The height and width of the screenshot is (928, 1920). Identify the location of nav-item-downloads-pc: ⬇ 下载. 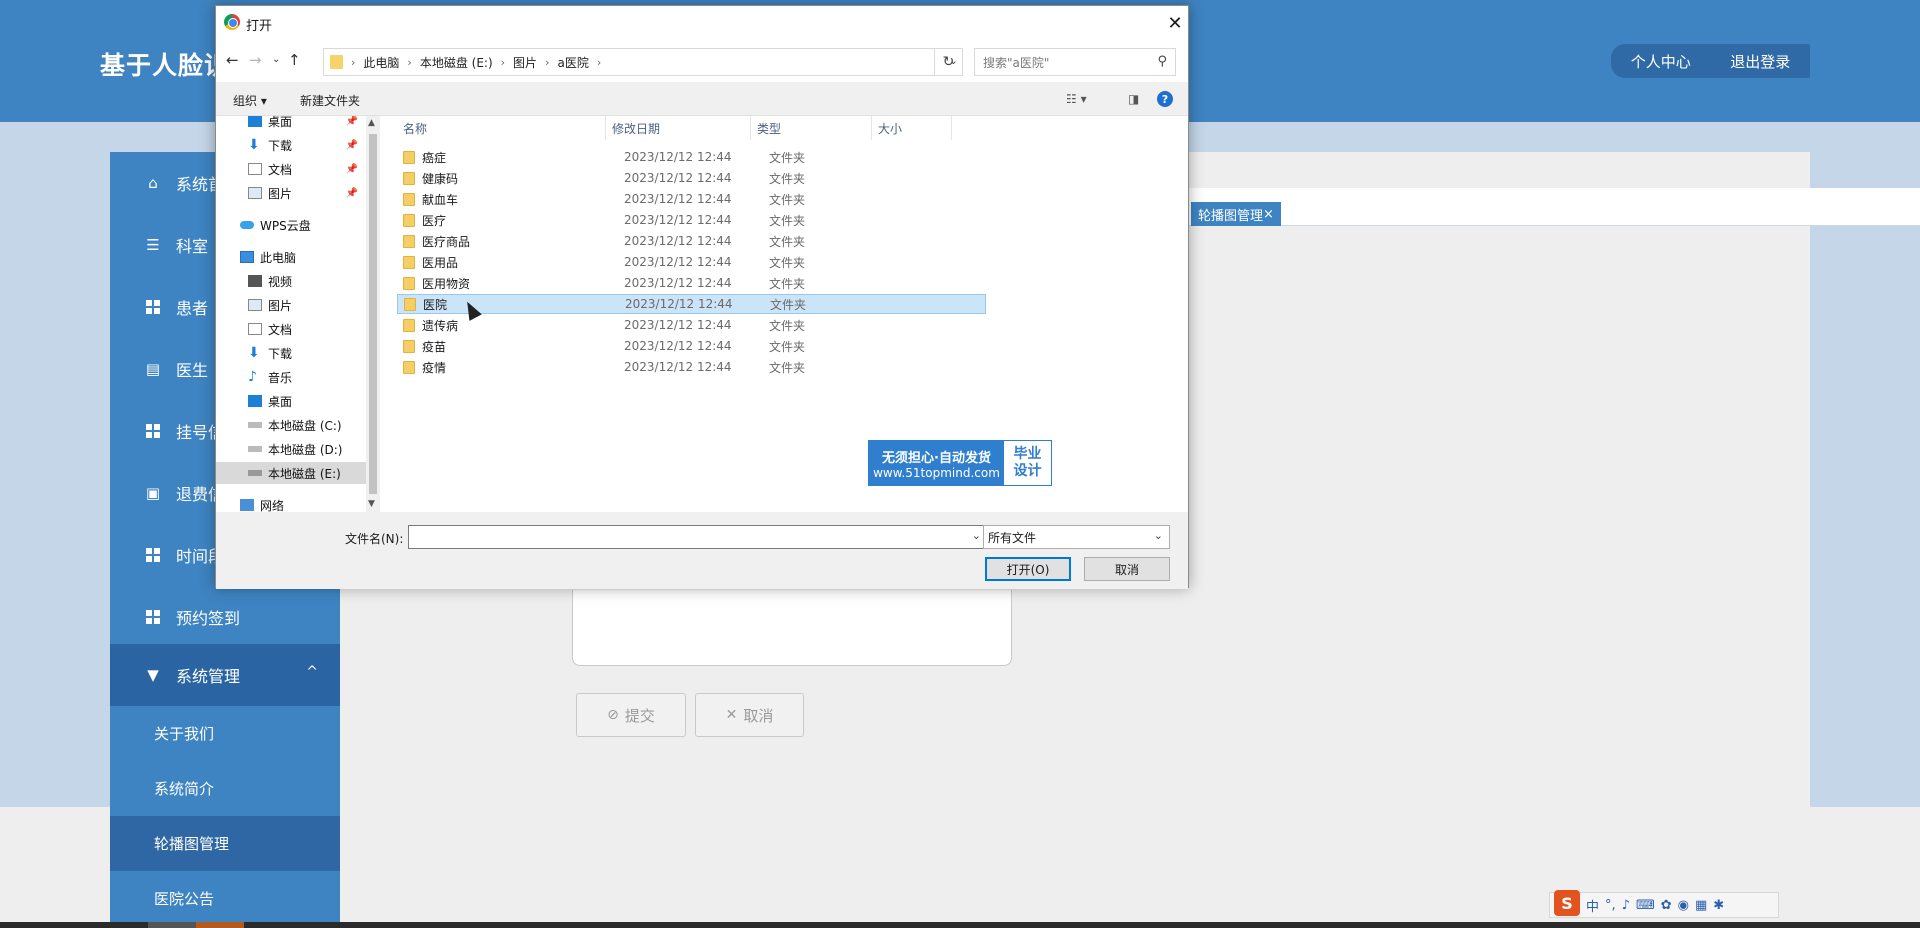
(291, 353).